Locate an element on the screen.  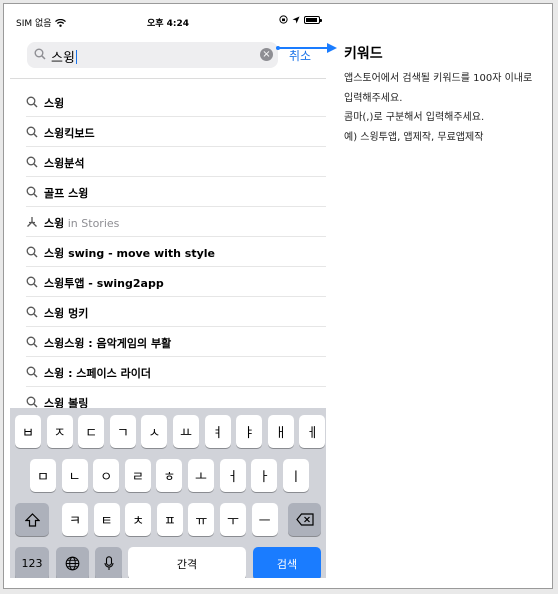
letter-key: ㅔ is located at coordinates (312, 431).